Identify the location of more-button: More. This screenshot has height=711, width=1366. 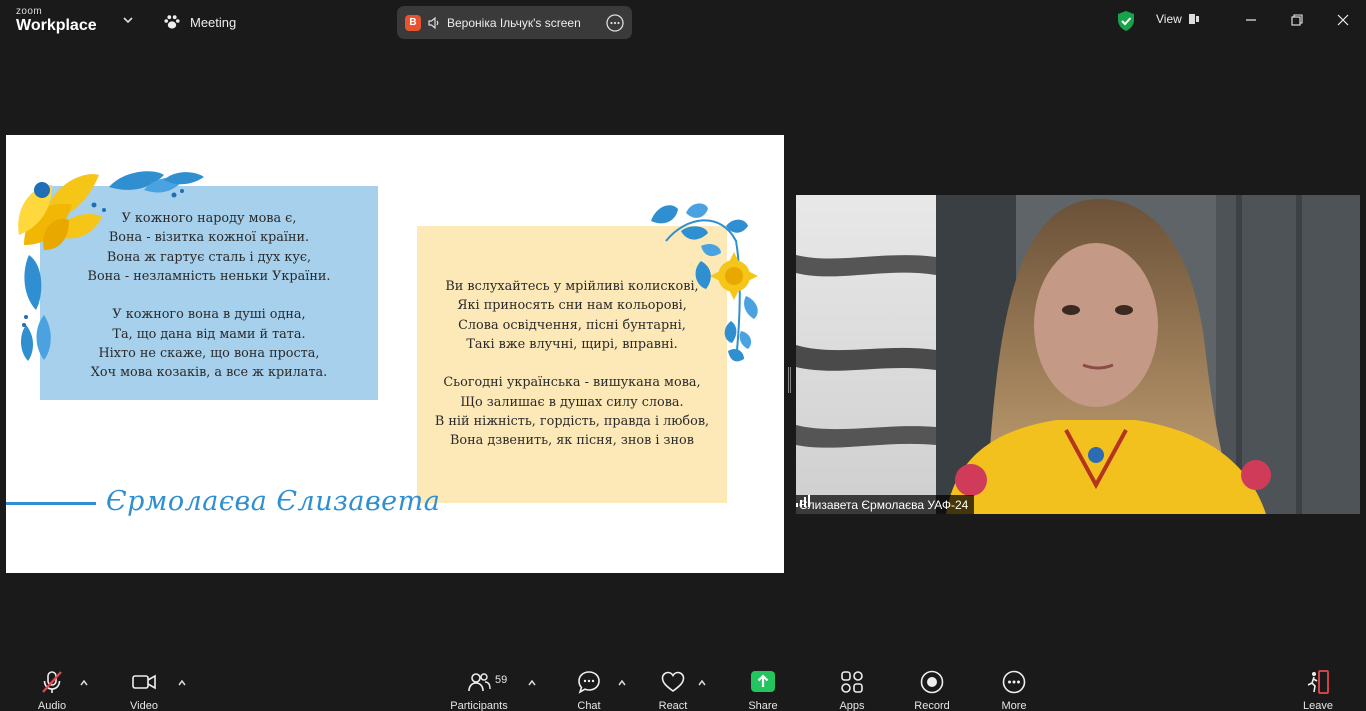
(1014, 690).